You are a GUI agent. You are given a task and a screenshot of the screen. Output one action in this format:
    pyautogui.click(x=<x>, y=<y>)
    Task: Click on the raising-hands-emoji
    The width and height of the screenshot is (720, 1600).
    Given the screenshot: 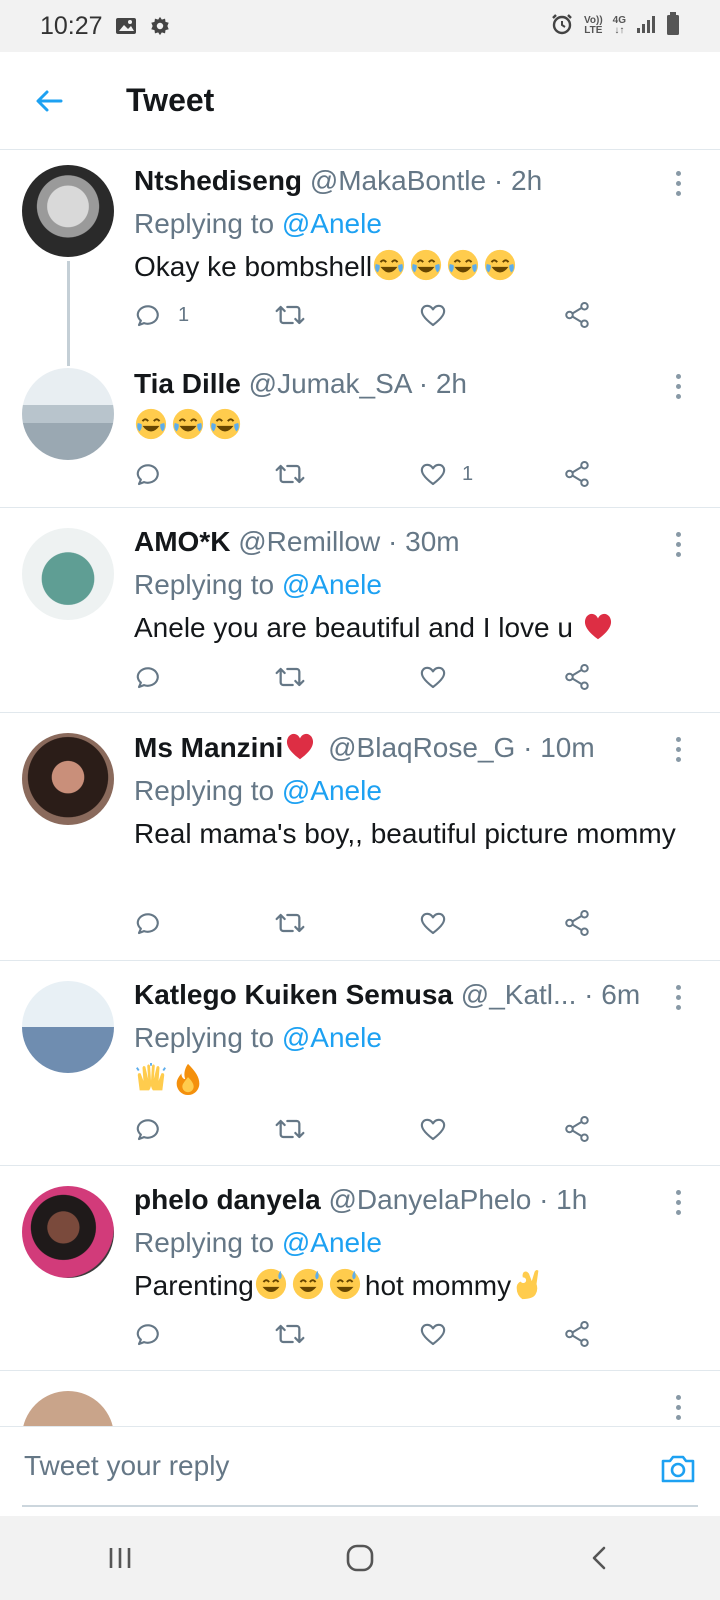 What is the action you would take?
    pyautogui.click(x=151, y=1079)
    